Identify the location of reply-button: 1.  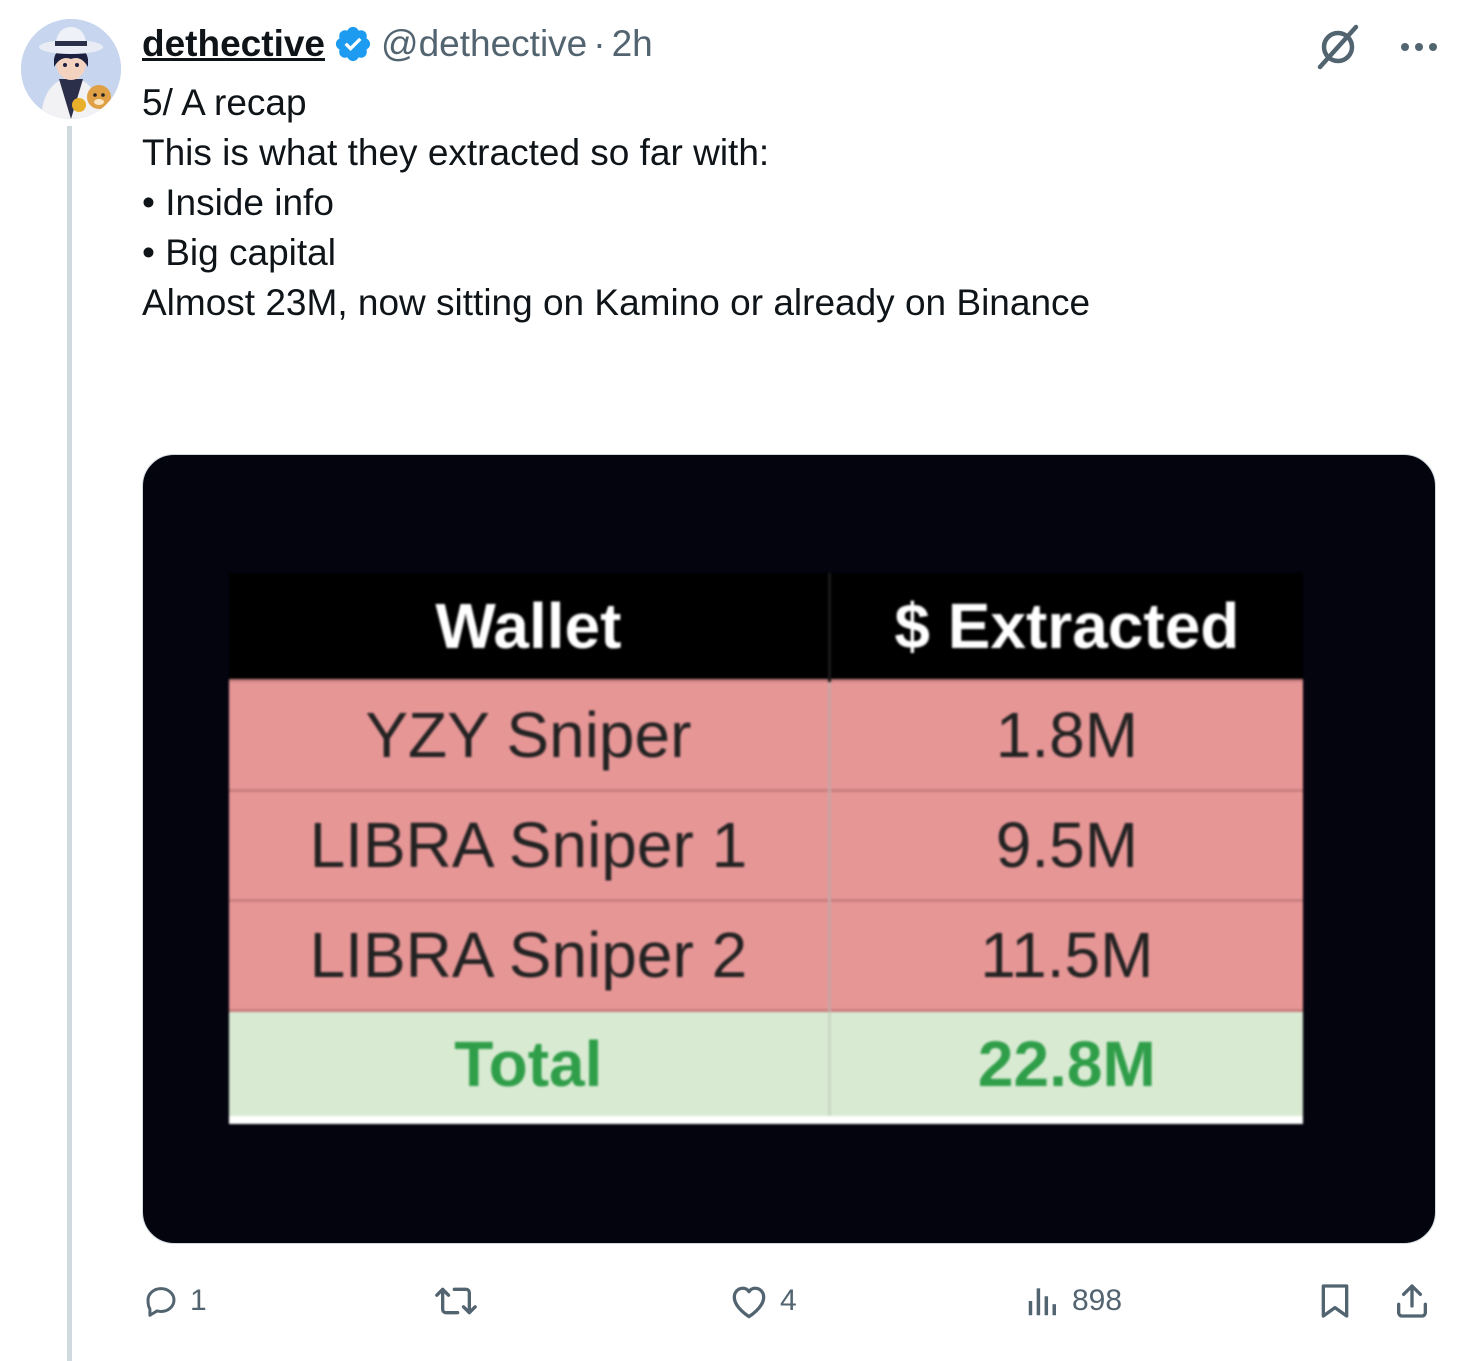
(174, 1301).